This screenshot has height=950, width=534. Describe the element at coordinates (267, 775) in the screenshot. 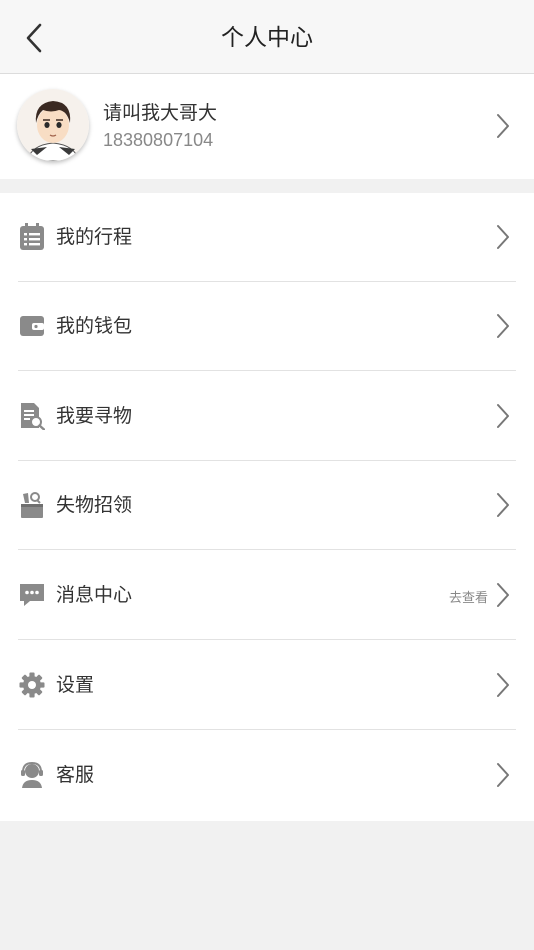

I see `menu-item-customer-service: 客服` at that location.